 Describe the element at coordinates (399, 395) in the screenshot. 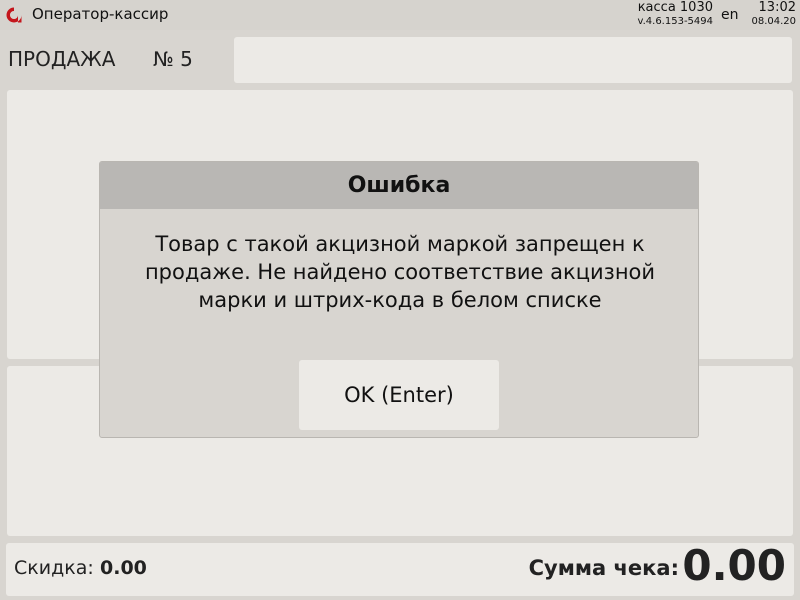

I see `ok-button: OK (Enter)` at that location.